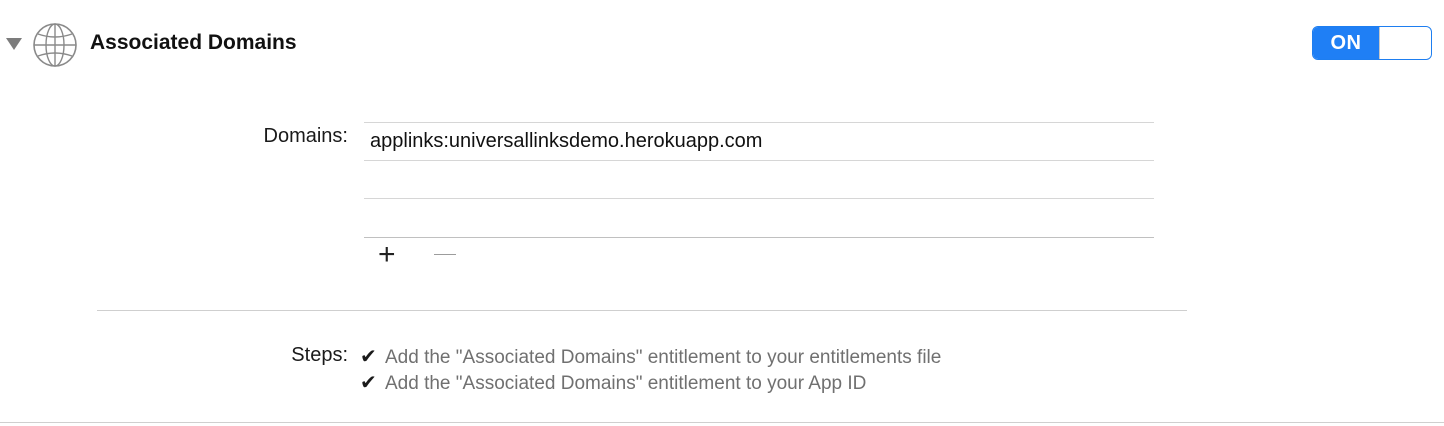 Image resolution: width=1444 pixels, height=426 pixels. What do you see at coordinates (387, 255) in the screenshot?
I see `add-domain-button: +` at bounding box center [387, 255].